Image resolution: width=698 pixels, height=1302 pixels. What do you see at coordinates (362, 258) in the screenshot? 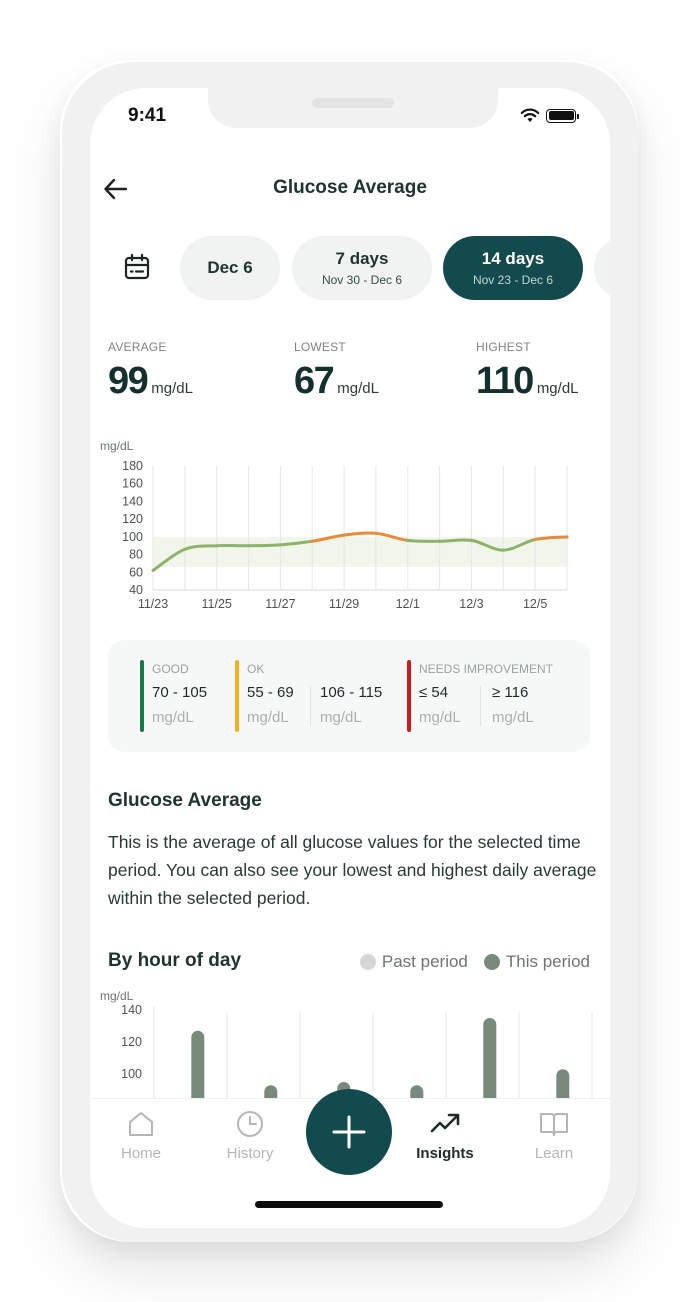
I see `range-option-label: 7 days` at bounding box center [362, 258].